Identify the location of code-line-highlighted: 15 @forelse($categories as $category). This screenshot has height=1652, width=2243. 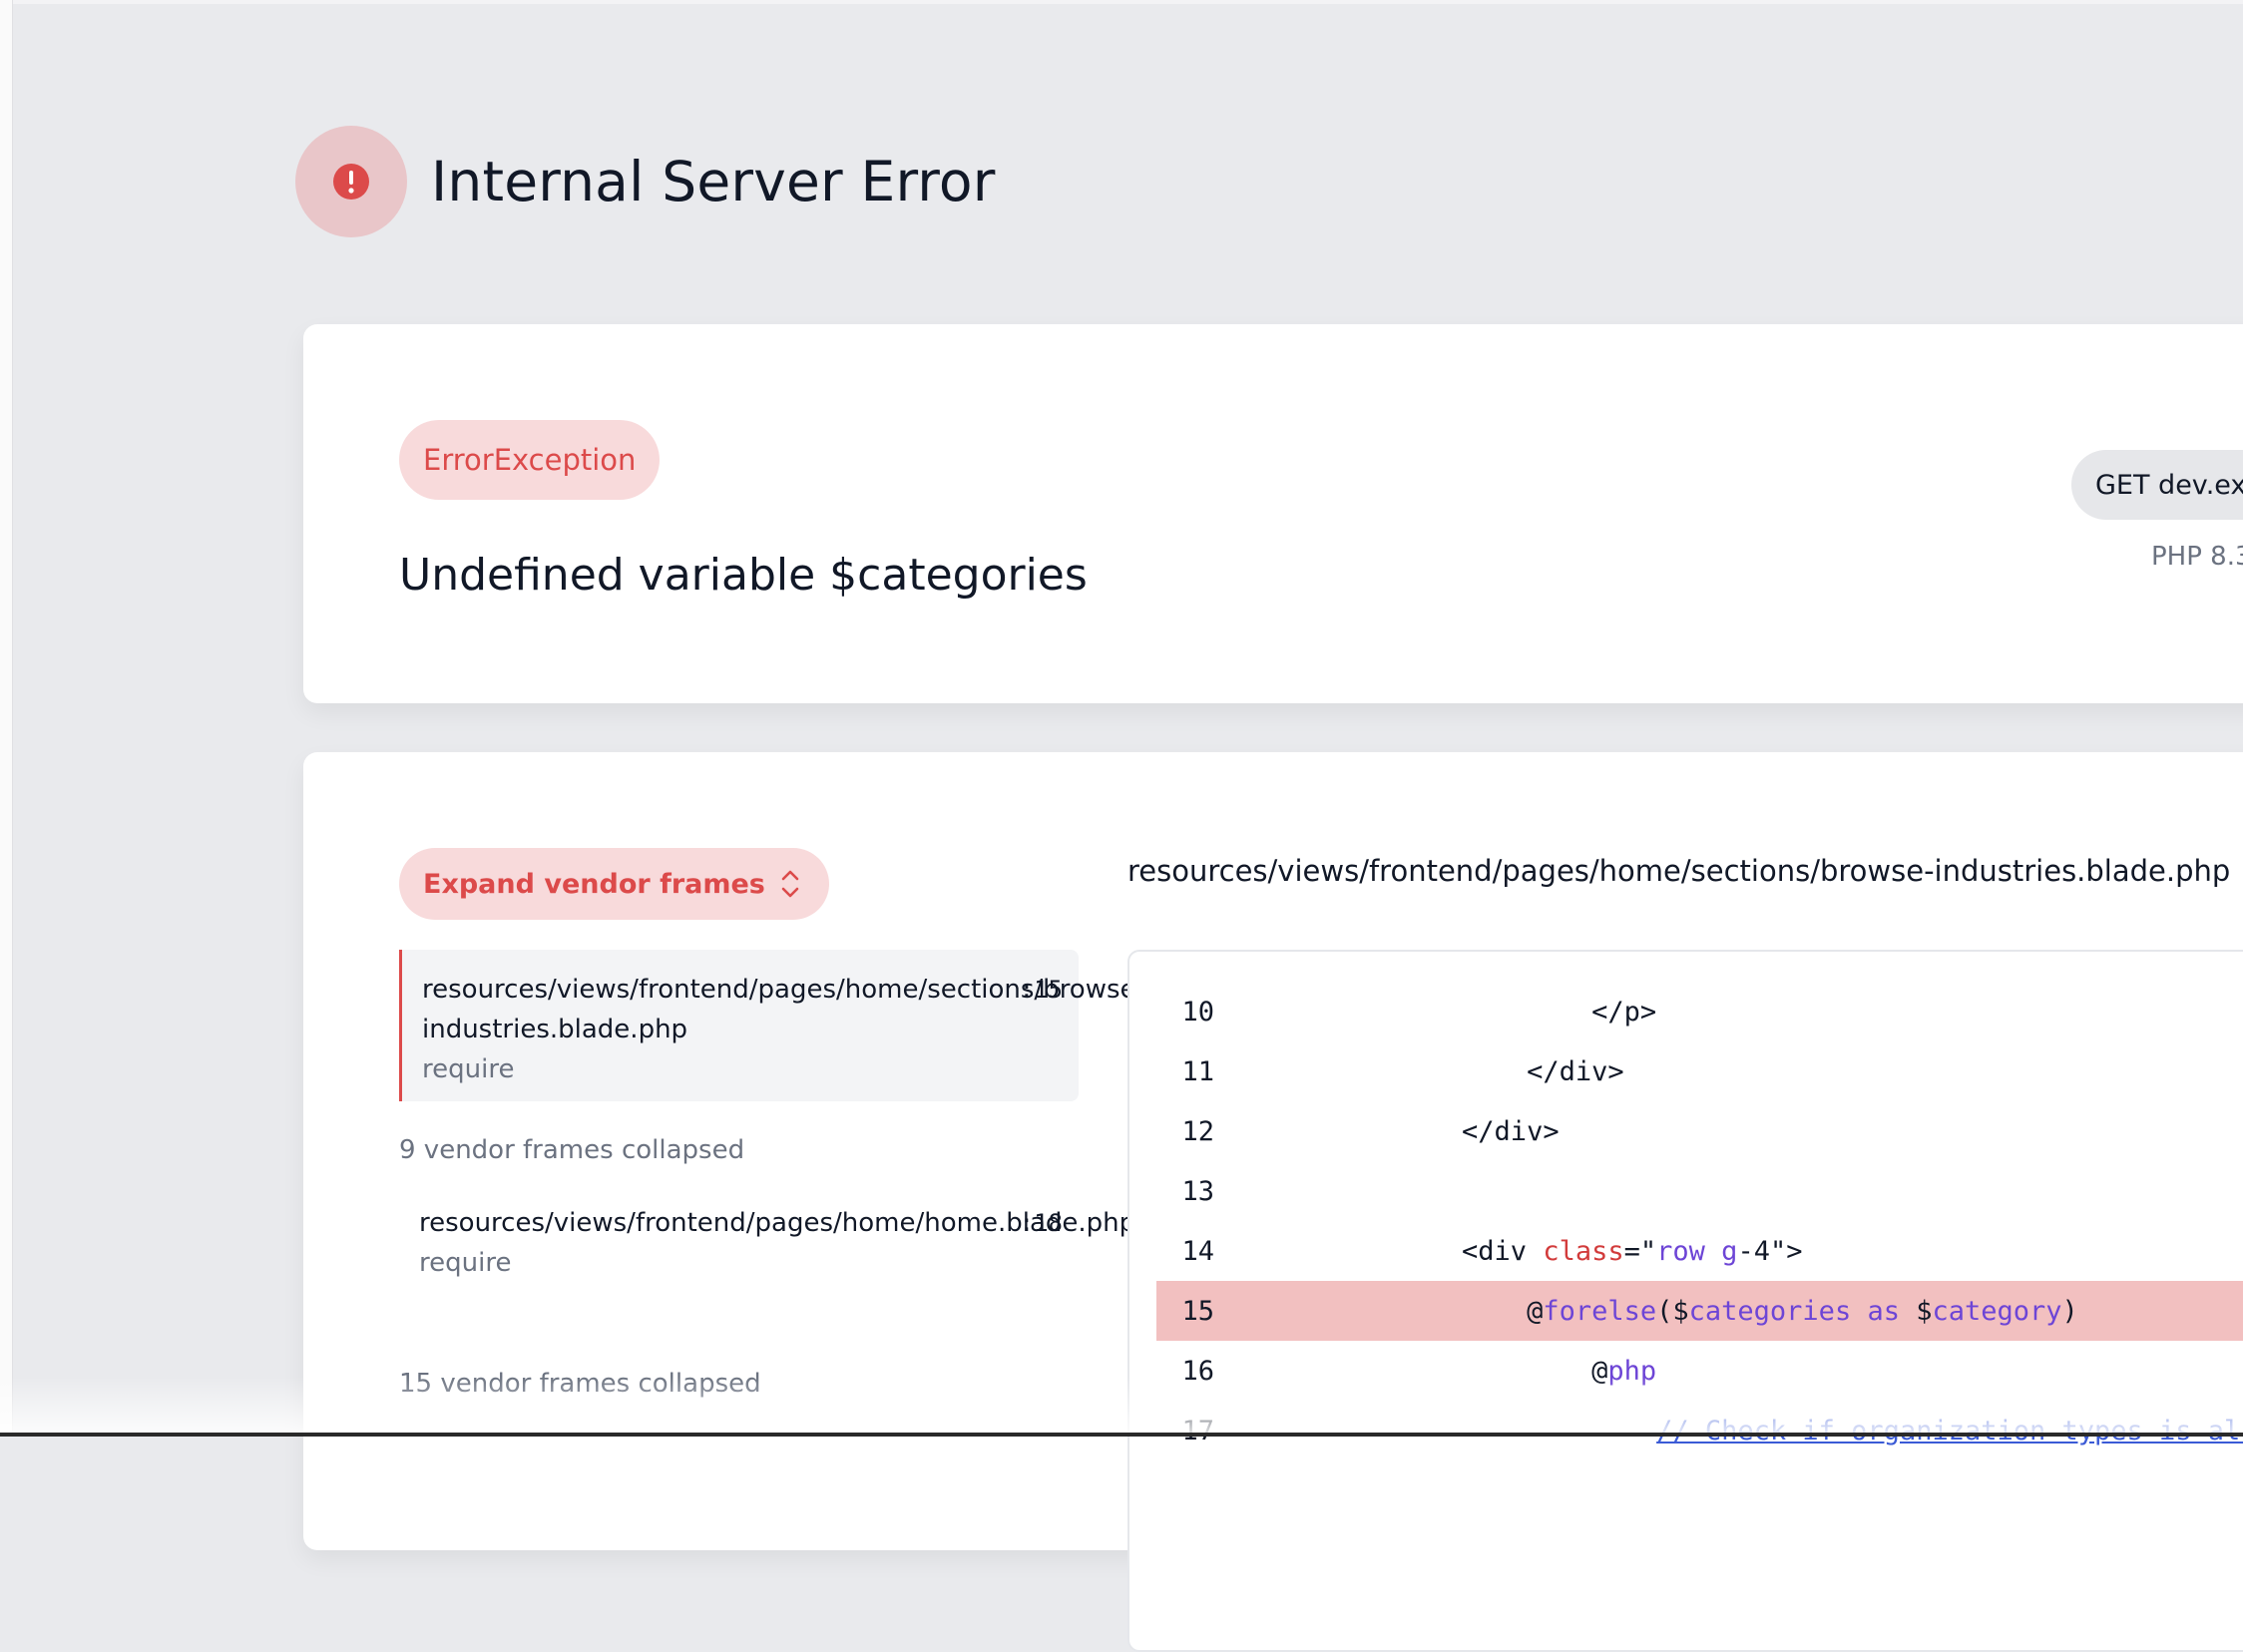
(1699, 1311).